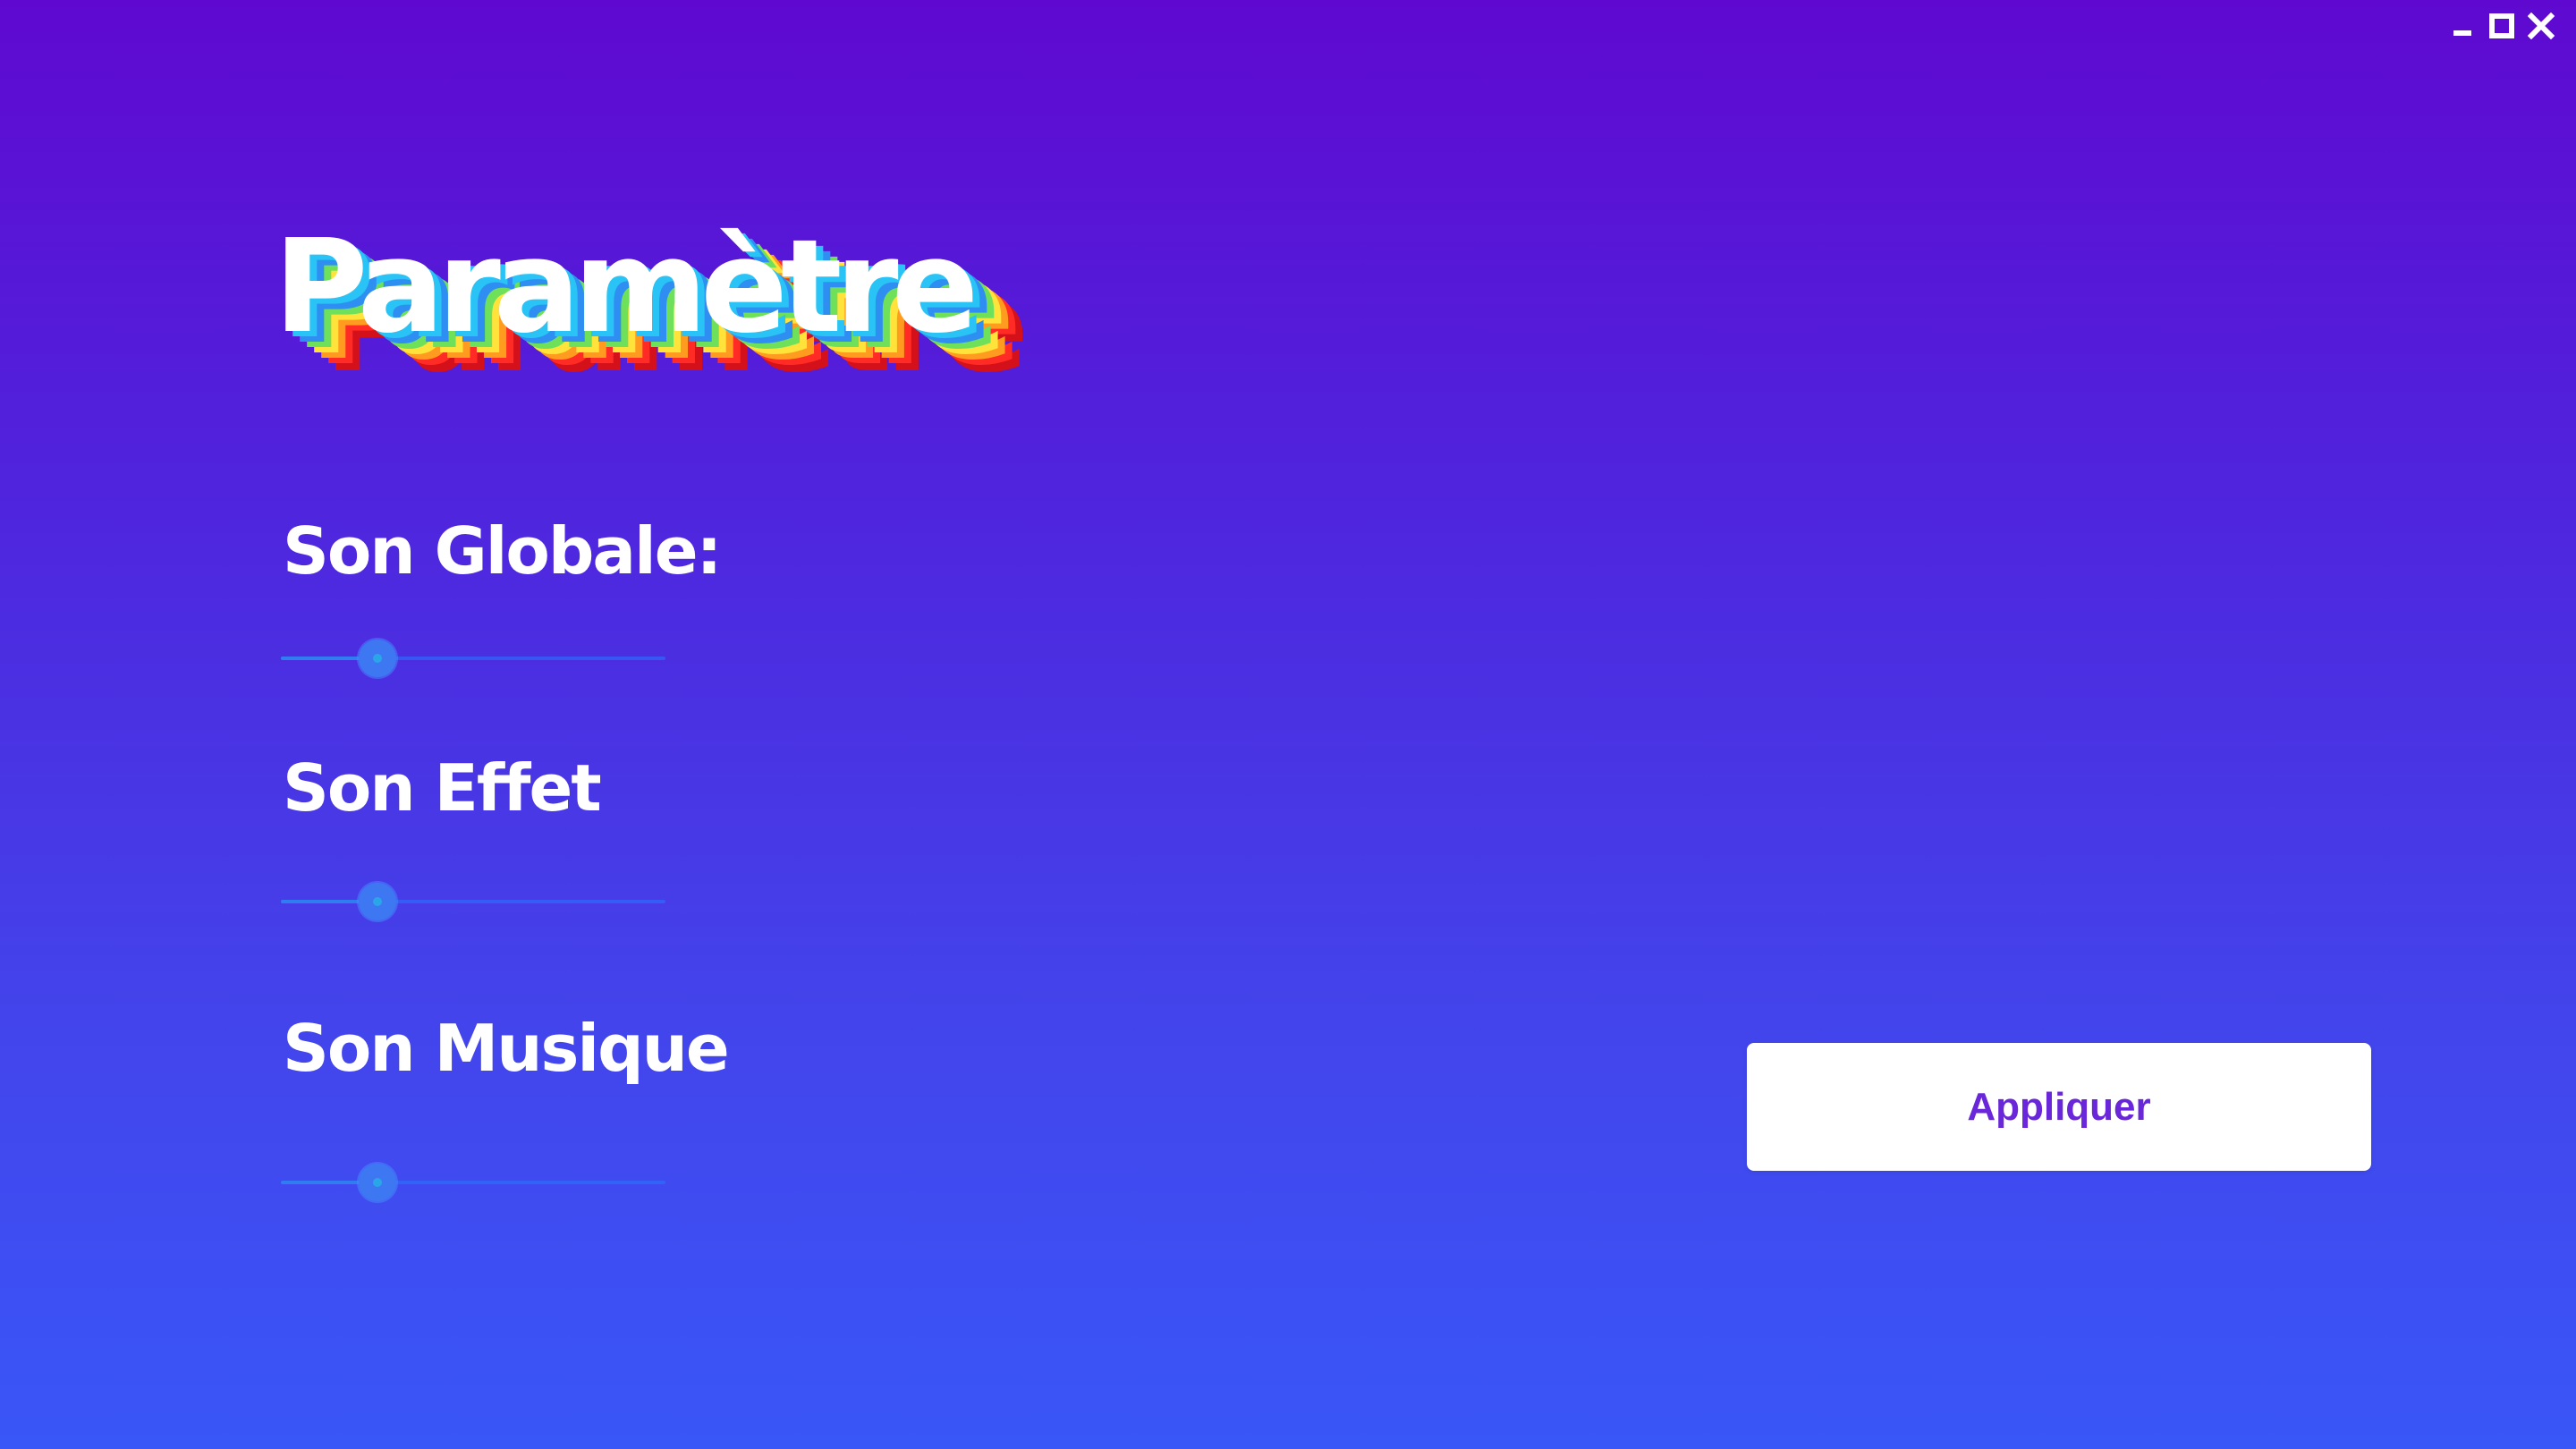 The width and height of the screenshot is (2576, 1449). I want to click on setting-son-globale: Son Globale:, so click(502, 551).